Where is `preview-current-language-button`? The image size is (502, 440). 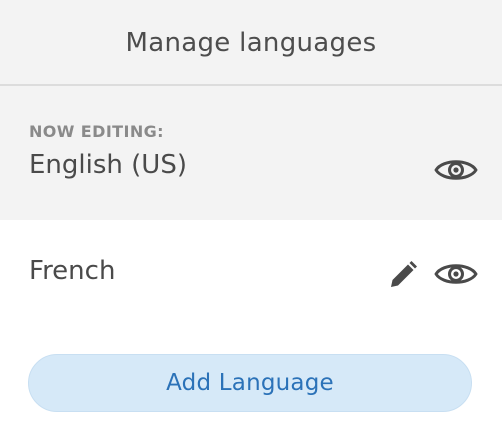
preview-current-language-button is located at coordinates (456, 170).